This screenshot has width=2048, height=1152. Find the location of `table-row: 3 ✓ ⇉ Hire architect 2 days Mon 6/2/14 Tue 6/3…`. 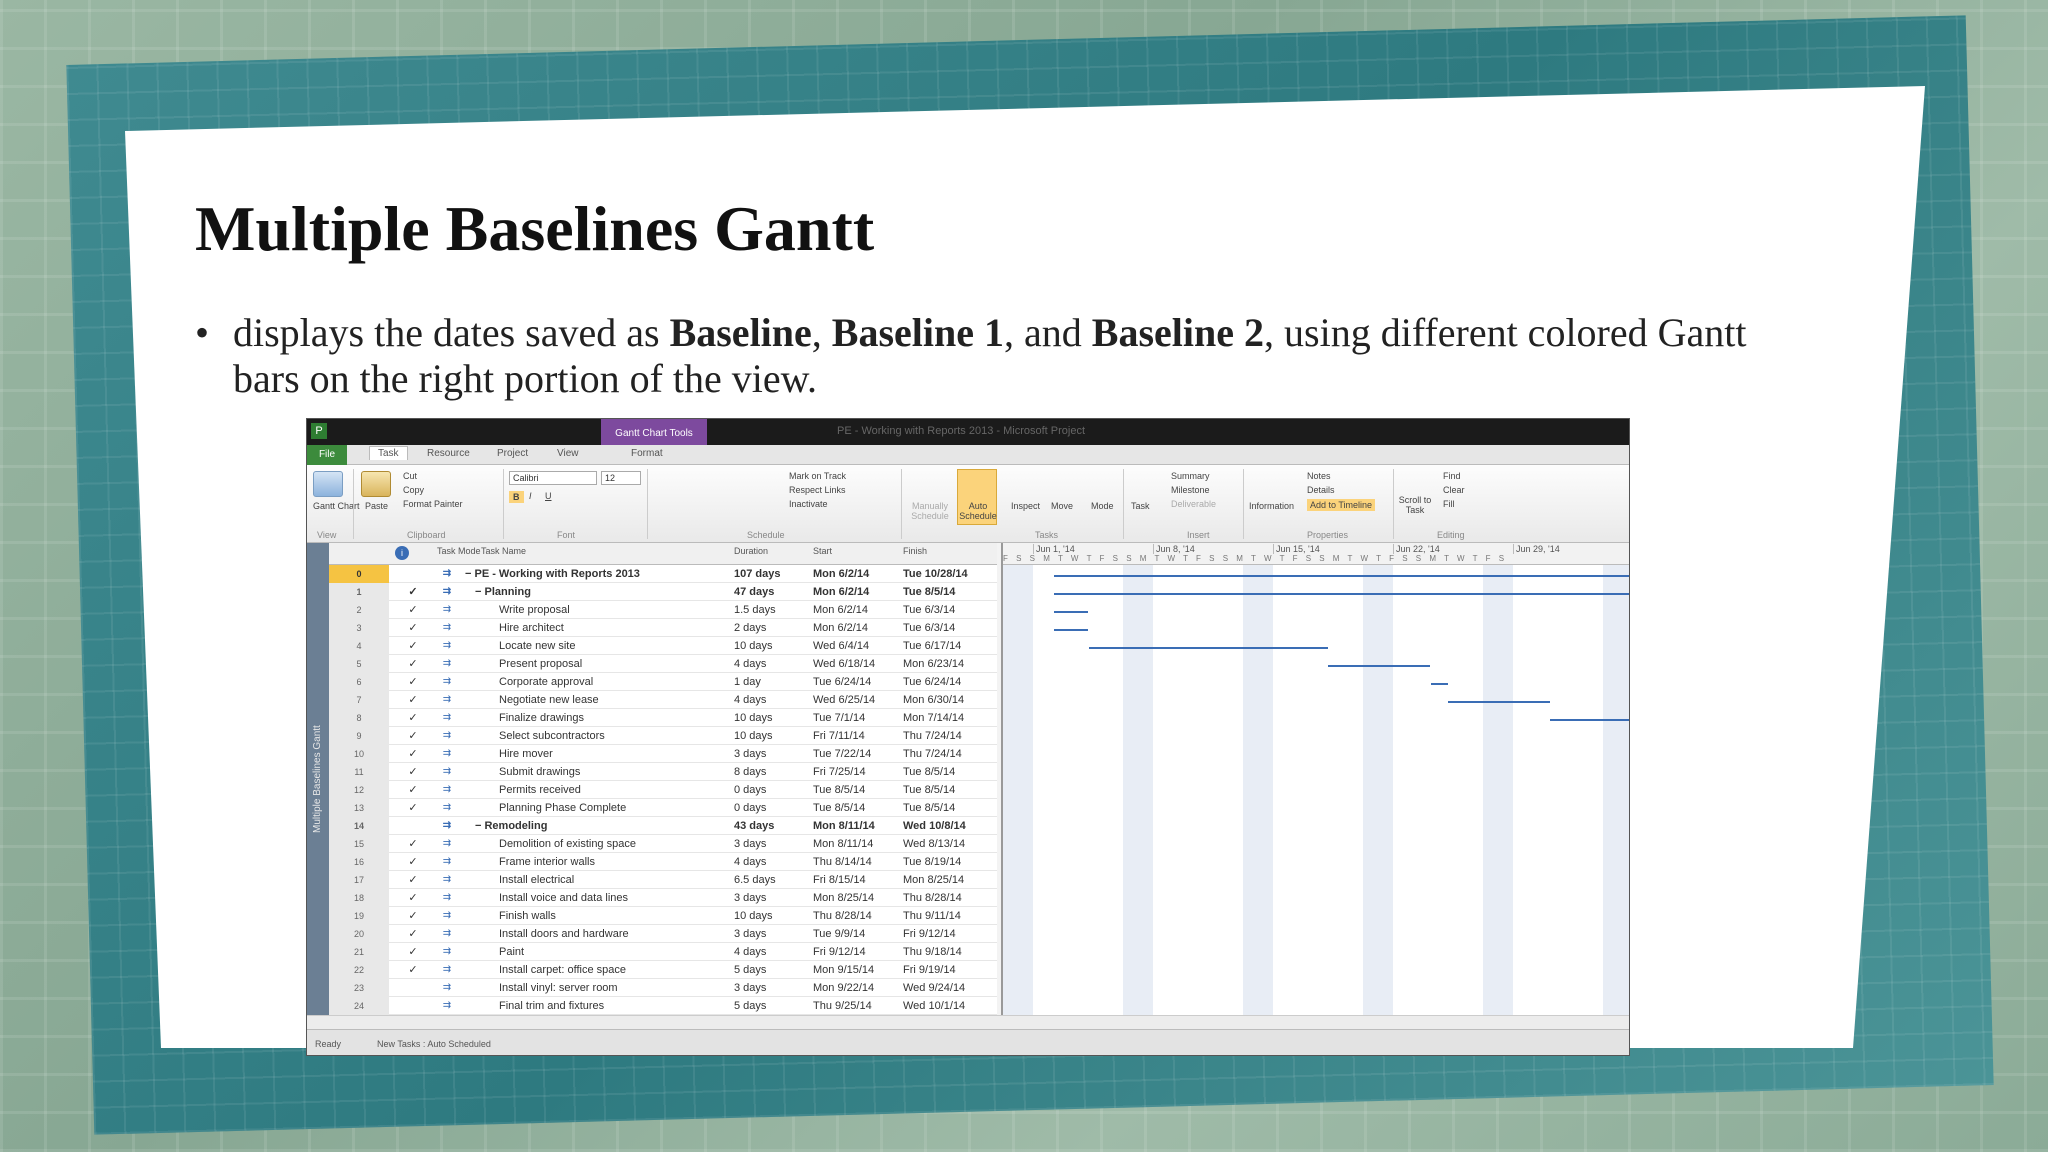

table-row: 3 ✓ ⇉ Hire architect 2 days Mon 6/2/14 Tue 6/3… is located at coordinates (663, 628).